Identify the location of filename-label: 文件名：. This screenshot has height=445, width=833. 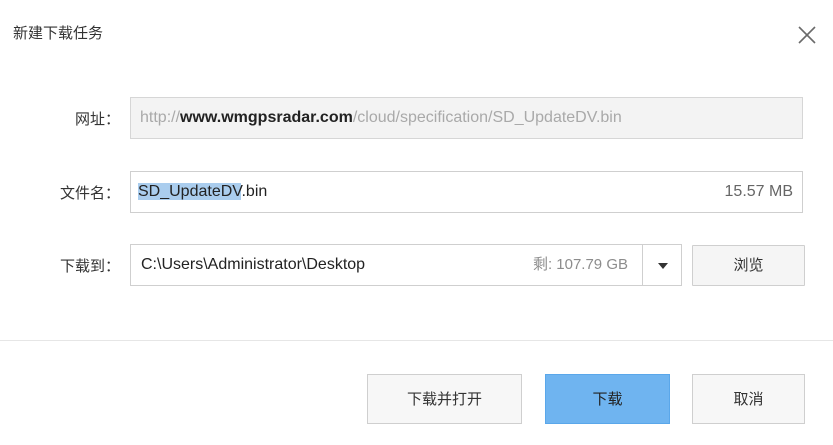
(89, 193).